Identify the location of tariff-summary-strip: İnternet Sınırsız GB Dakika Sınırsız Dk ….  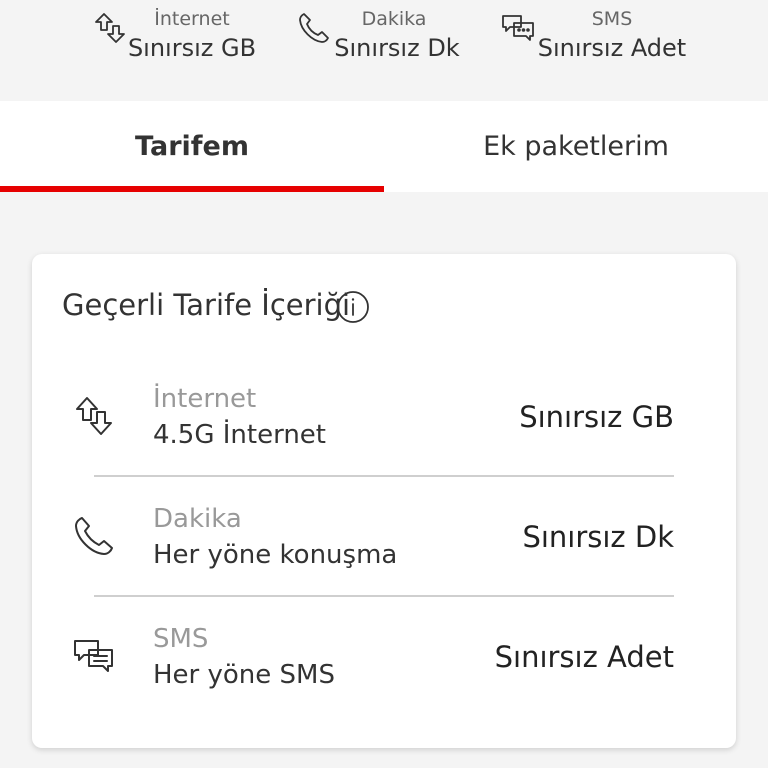
(384, 50).